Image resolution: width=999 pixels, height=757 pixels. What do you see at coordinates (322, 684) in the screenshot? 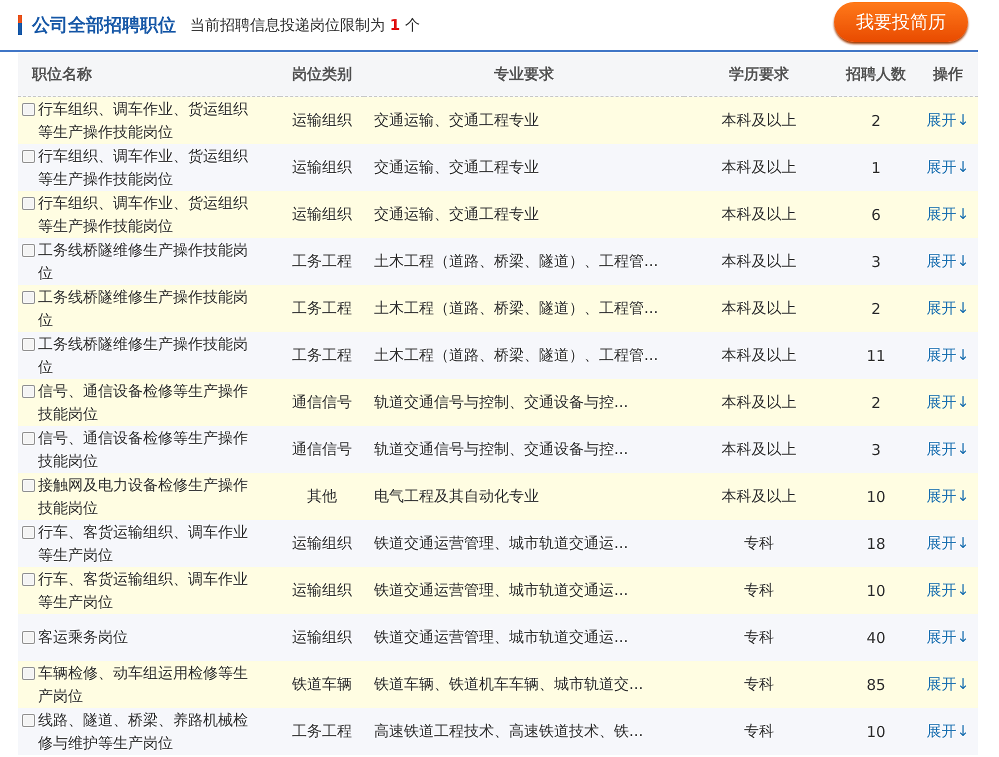
I see `job-category: 铁道车辆` at bounding box center [322, 684].